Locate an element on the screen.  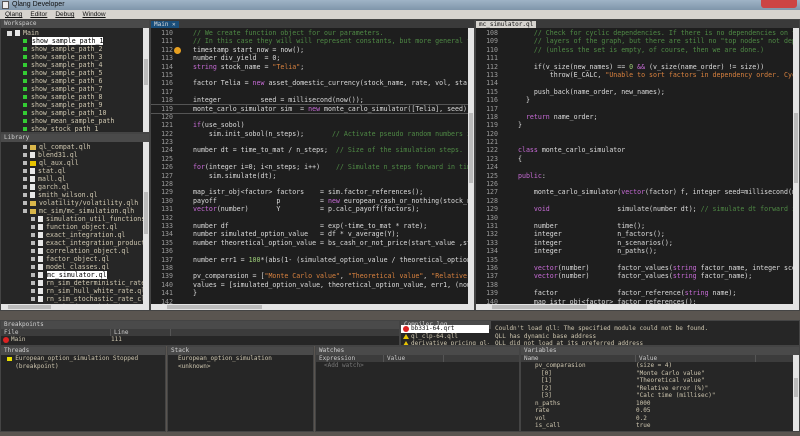
code-line: 111 is located at coordinates (634, 58).